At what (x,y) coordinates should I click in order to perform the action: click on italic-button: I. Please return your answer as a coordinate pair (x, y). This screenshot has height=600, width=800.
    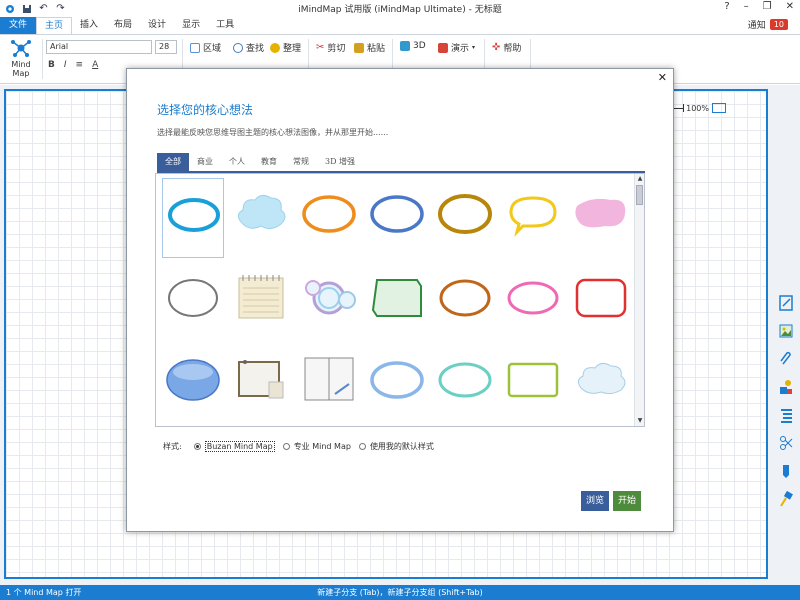
    Looking at the image, I should click on (65, 65).